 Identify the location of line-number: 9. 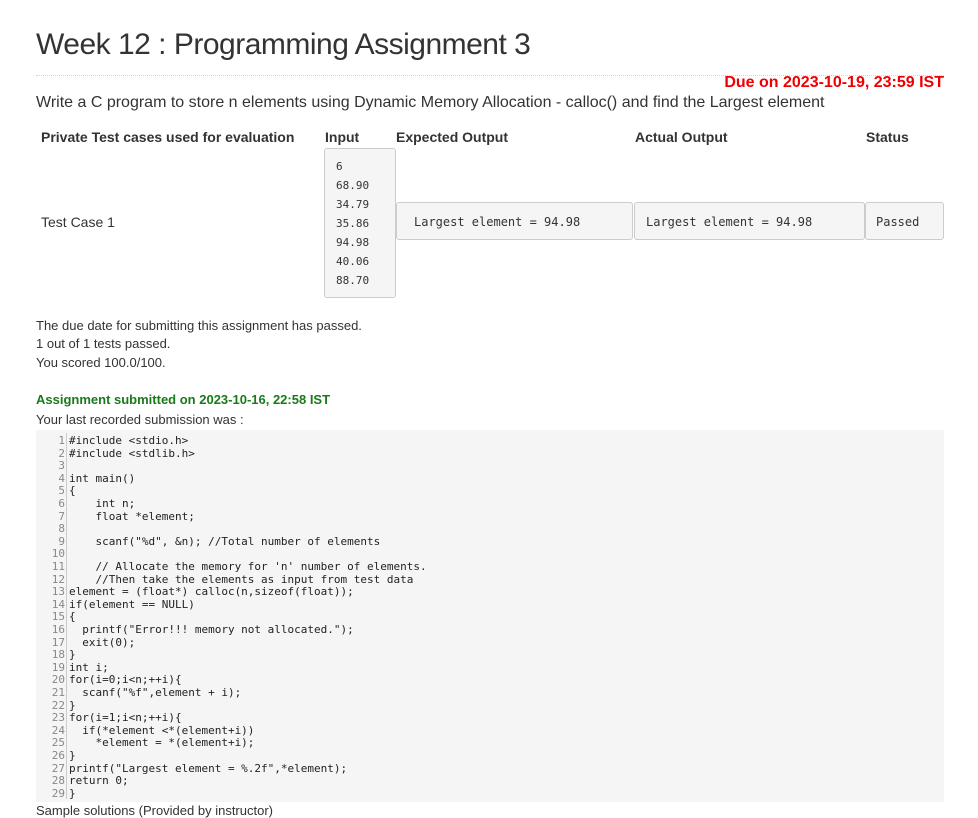
(61, 541).